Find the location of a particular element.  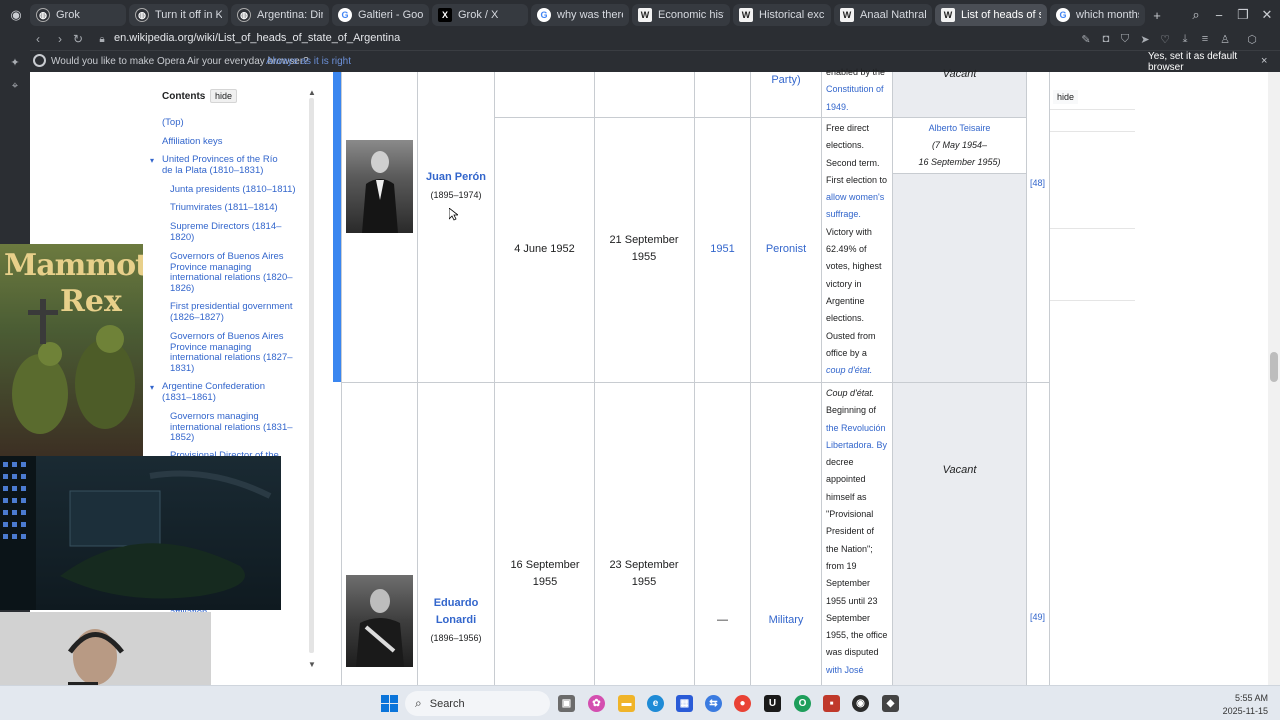

lonardi-portrait is located at coordinates (379, 621).